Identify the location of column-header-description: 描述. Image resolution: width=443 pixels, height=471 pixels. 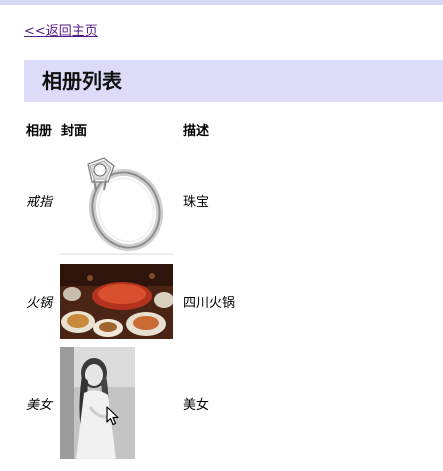
(196, 131).